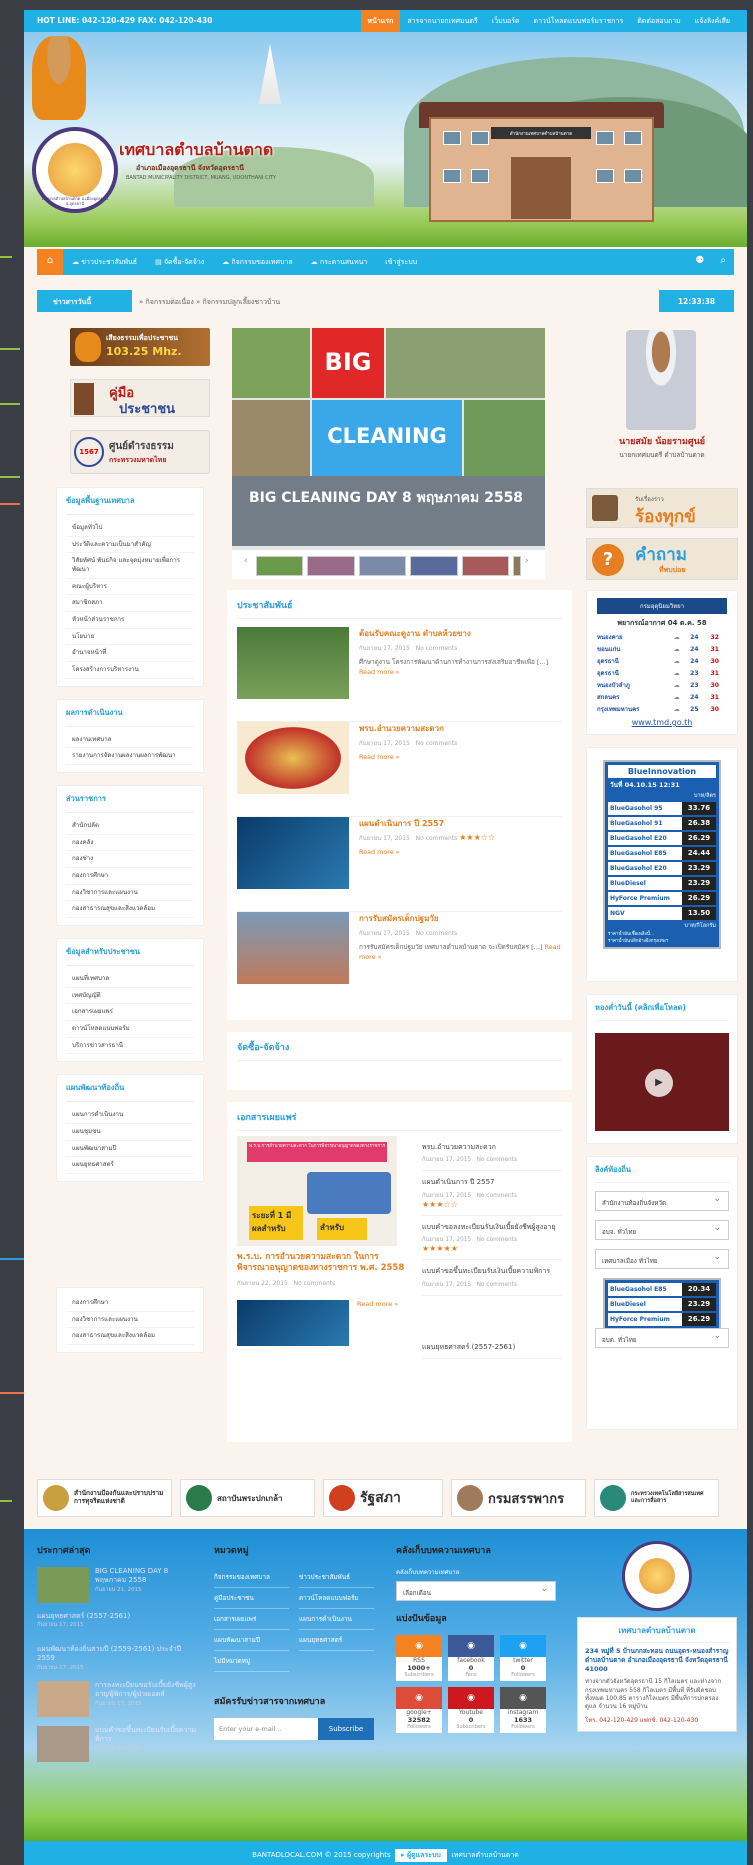  I want to click on top-menu-webboard: เว็บบอร์ด, so click(506, 21).